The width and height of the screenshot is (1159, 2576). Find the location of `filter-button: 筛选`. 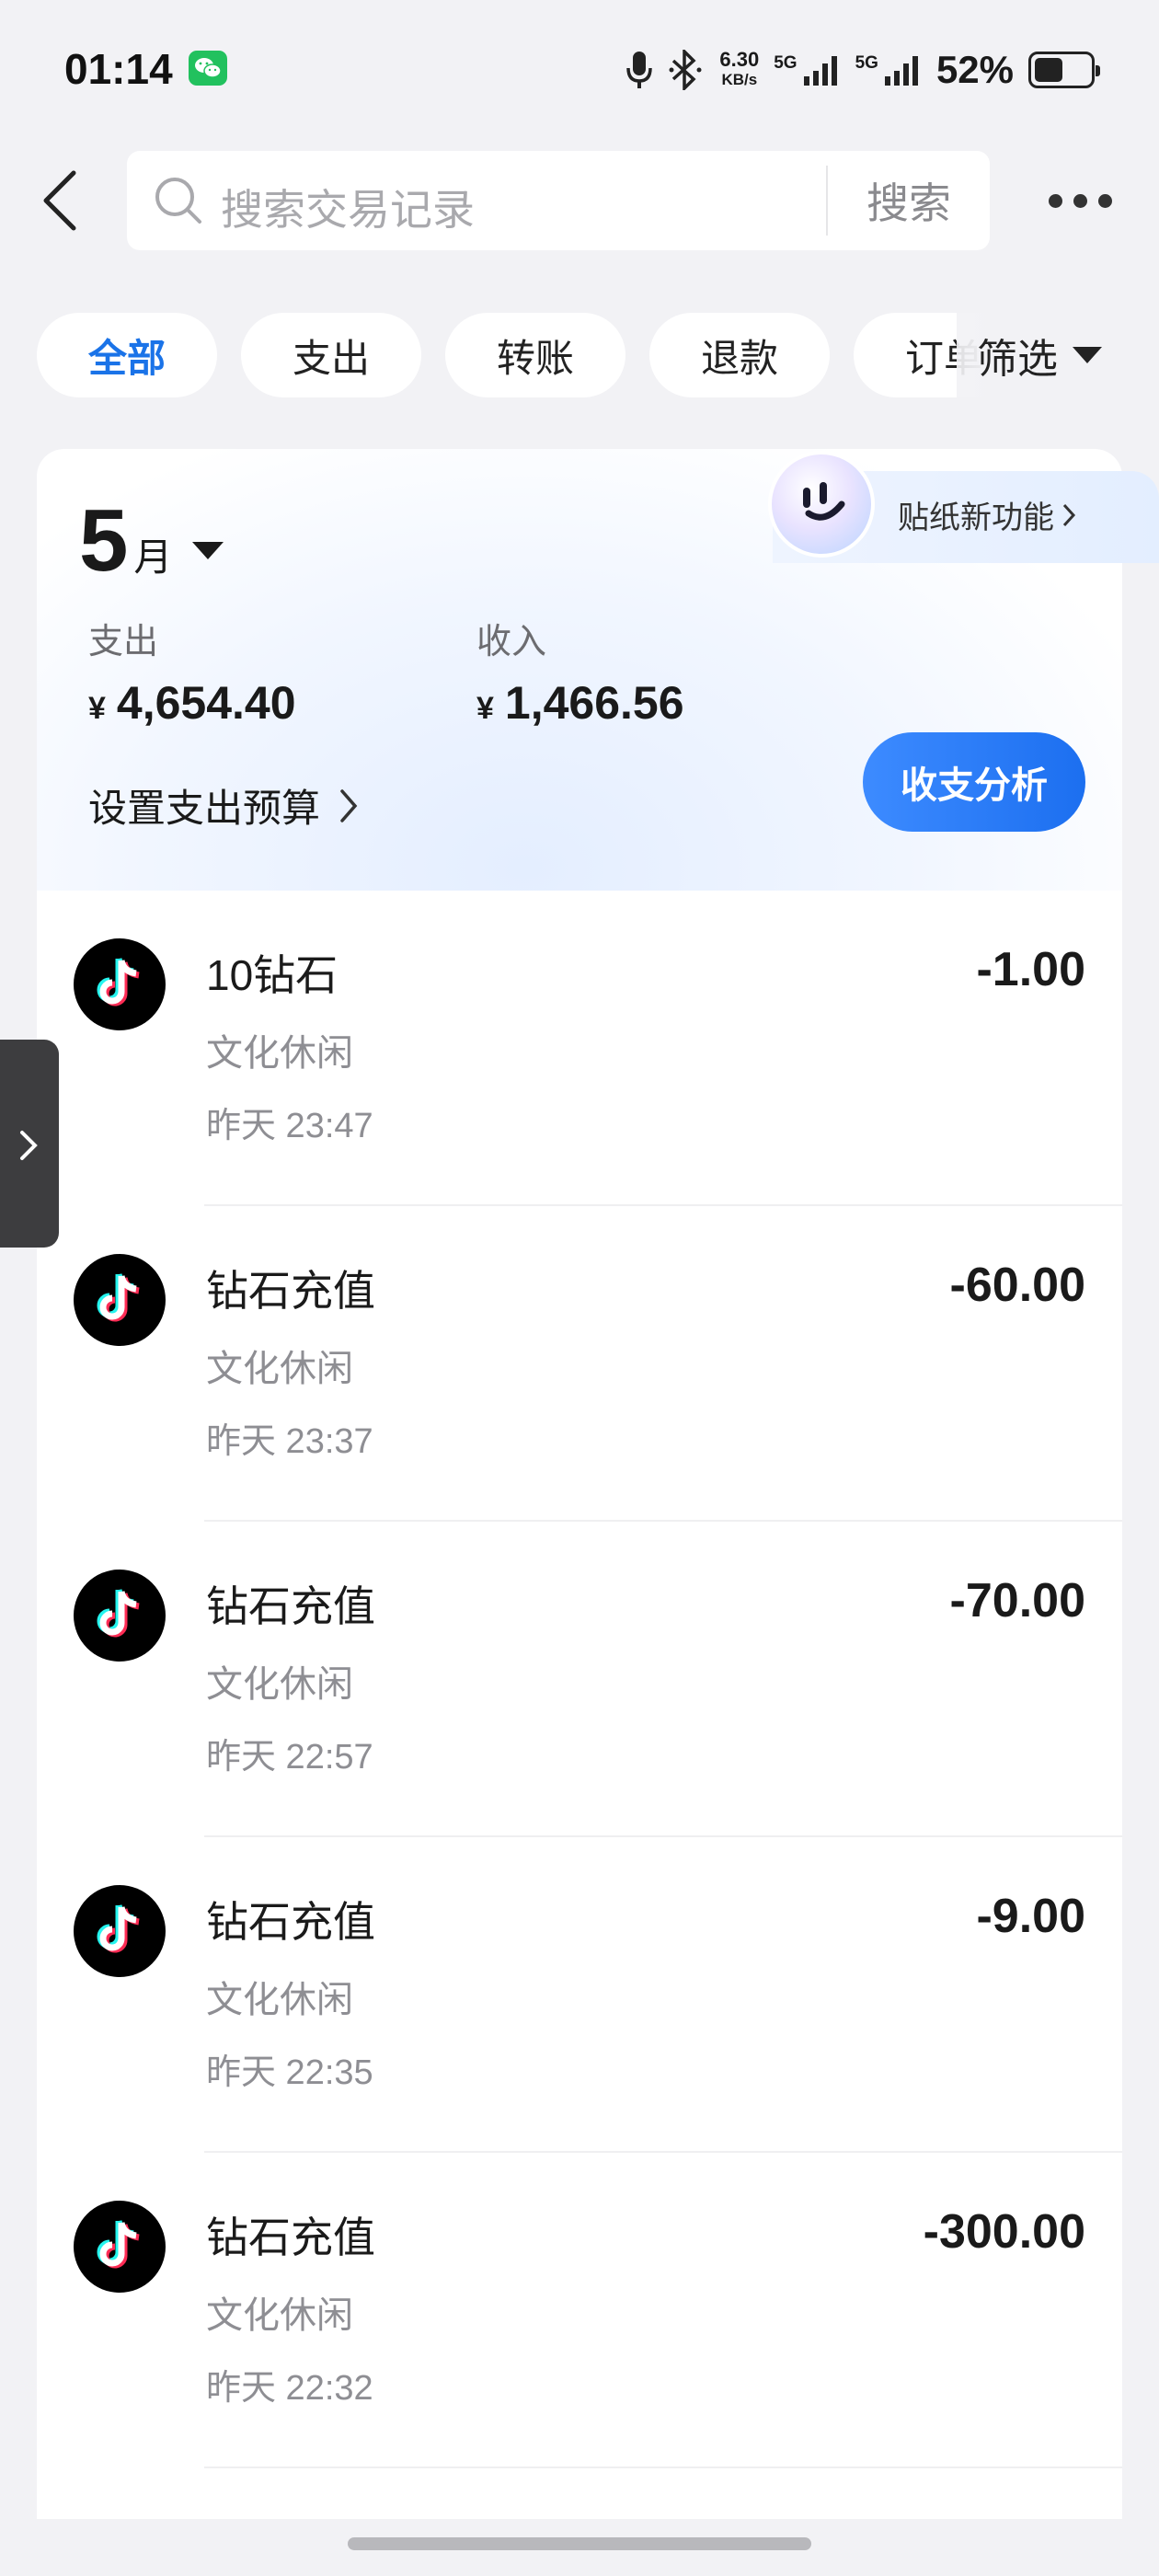

filter-button: 筛选 is located at coordinates (1039, 355).